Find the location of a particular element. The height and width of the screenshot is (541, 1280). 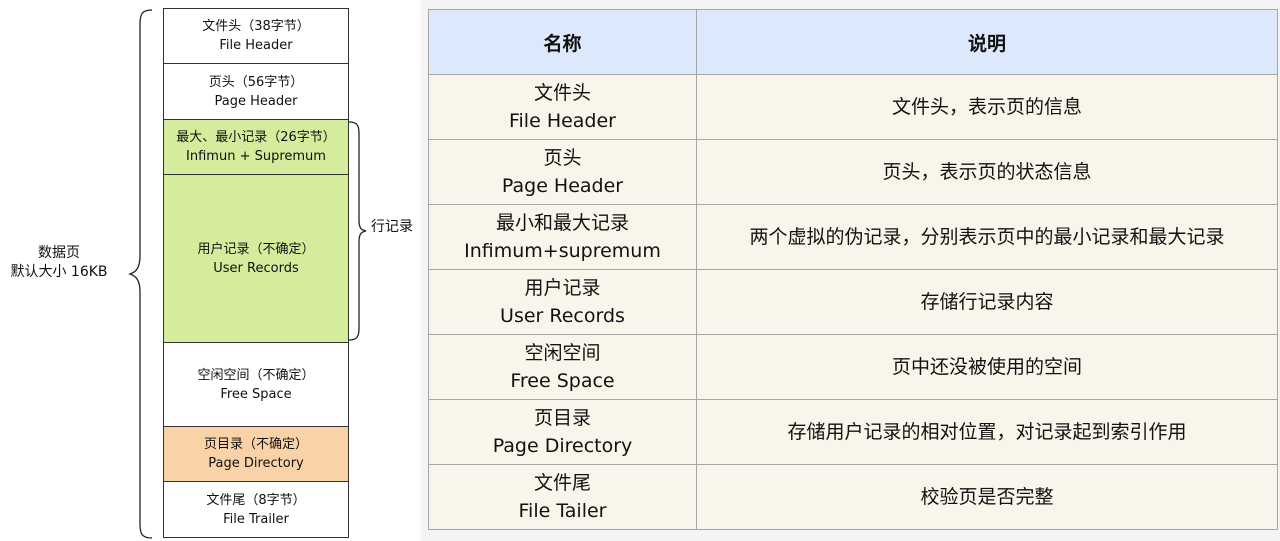

column-header-name: 名称 is located at coordinates (562, 42).